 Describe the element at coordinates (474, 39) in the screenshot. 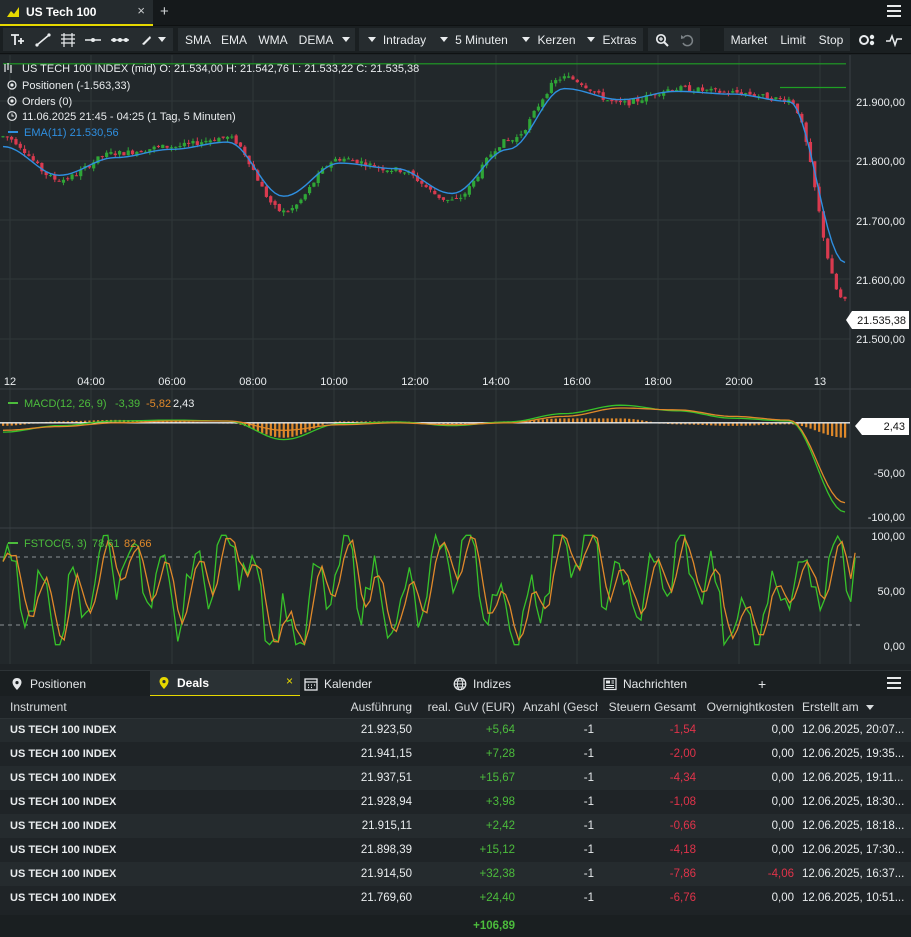

I see `interval-dropdown: 5 Minuten` at that location.